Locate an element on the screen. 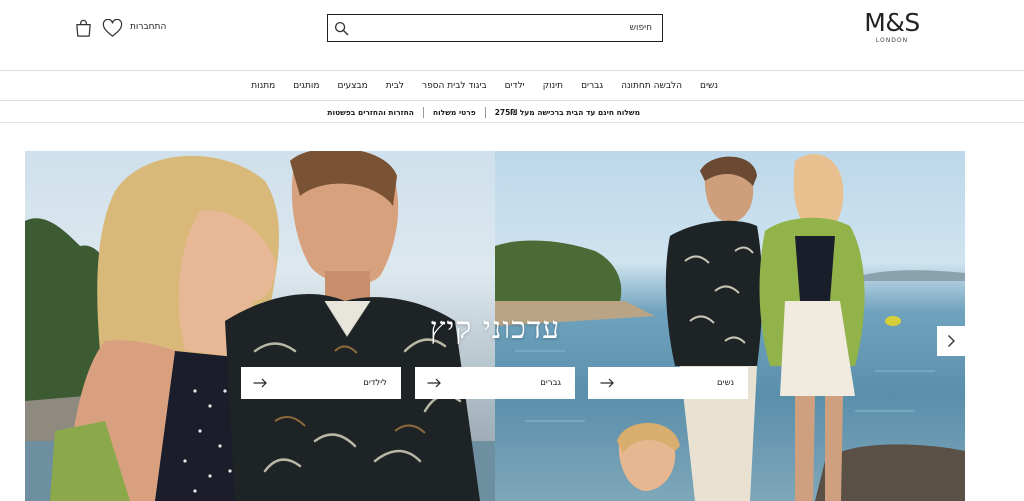 The image size is (1024, 501). hero-title: עדכוני קיץ is located at coordinates (495, 328).